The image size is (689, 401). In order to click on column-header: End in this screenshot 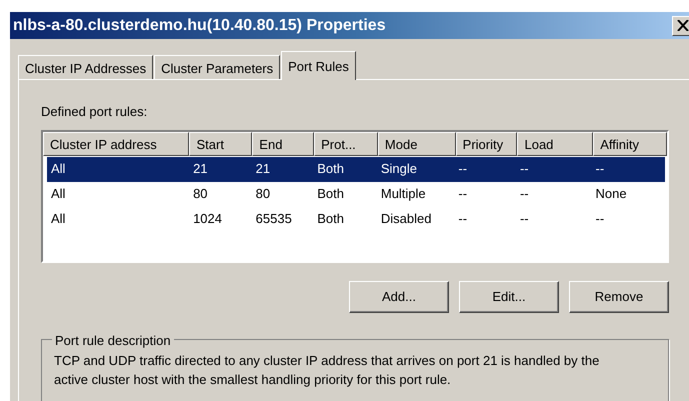, I will do `click(283, 144)`.